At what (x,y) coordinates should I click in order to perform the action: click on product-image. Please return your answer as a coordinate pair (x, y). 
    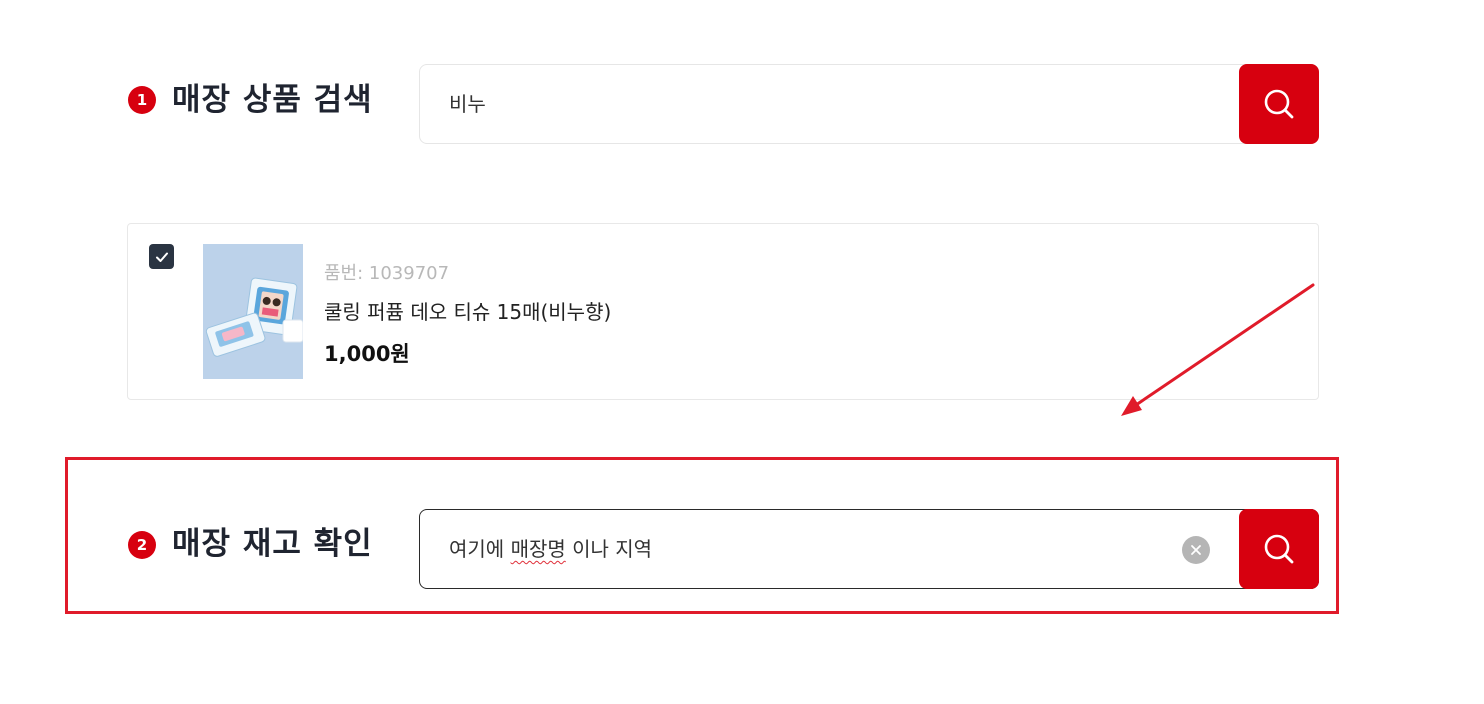
    Looking at the image, I should click on (253, 311).